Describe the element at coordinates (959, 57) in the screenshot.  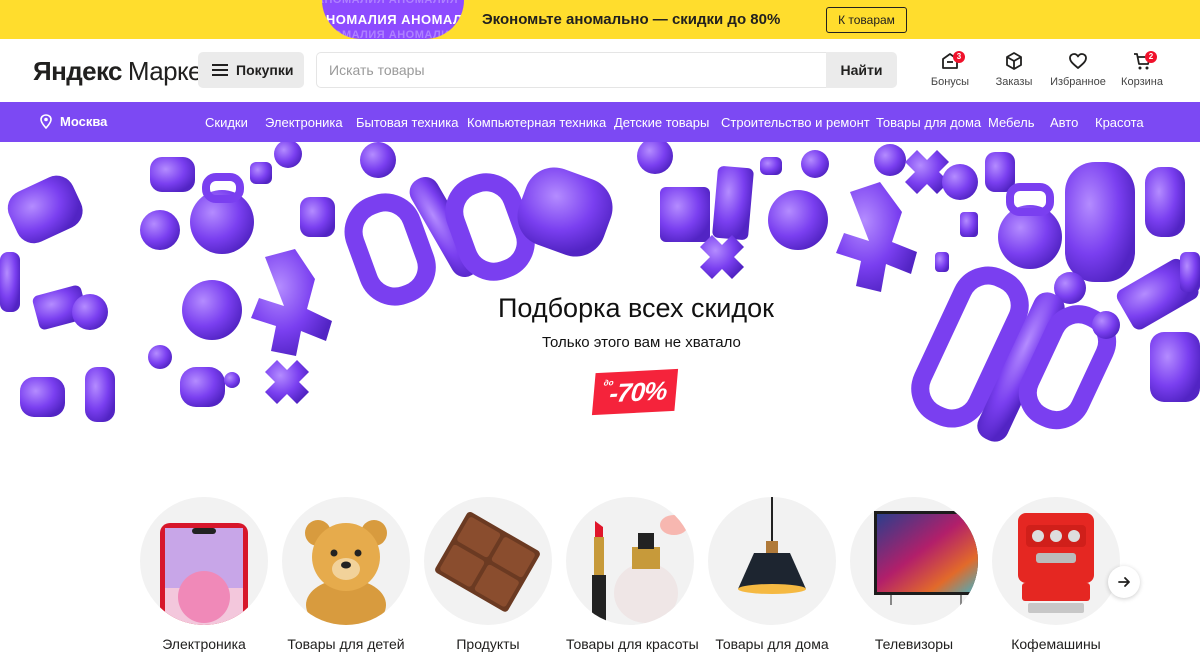
I see `bonus-badge: 3` at that location.